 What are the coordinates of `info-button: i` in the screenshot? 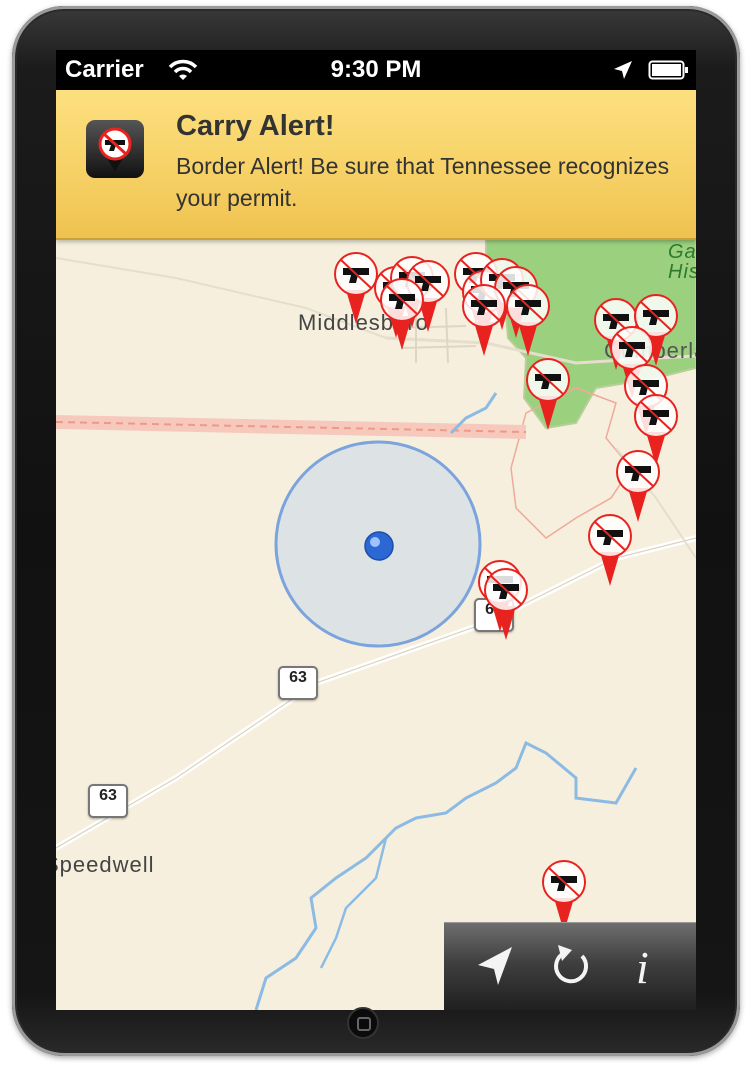 It's located at (648, 966).